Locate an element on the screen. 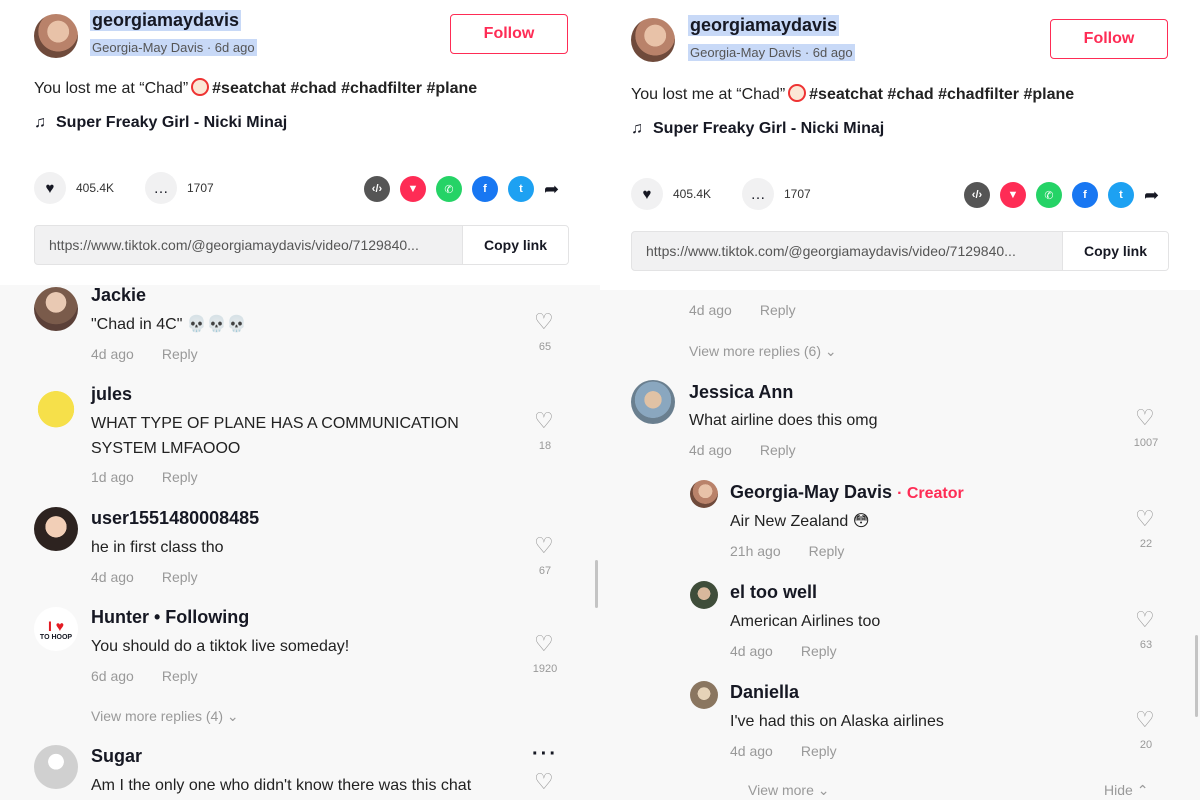  comment-author-name: Georgia-May Davis is located at coordinates (811, 492).